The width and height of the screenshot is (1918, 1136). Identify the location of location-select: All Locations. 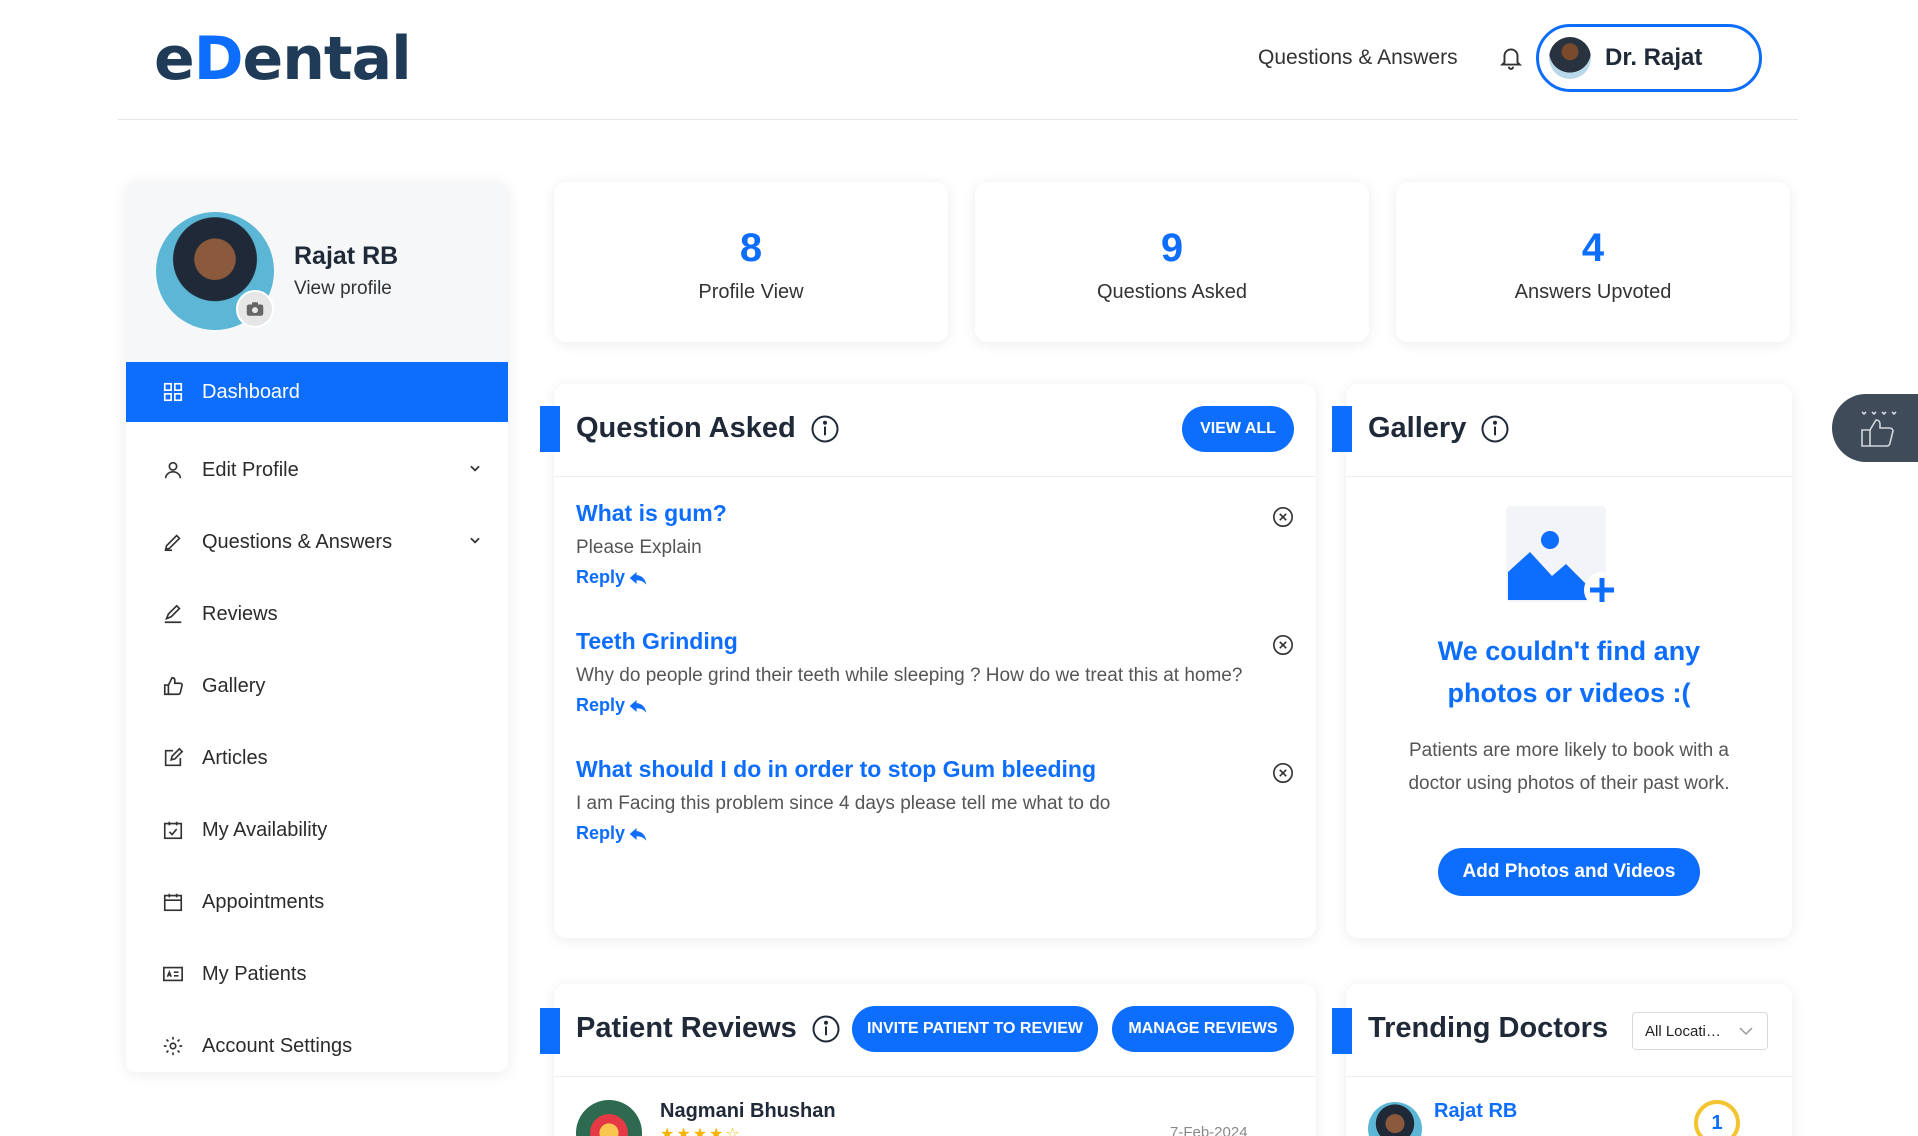
(1700, 1031).